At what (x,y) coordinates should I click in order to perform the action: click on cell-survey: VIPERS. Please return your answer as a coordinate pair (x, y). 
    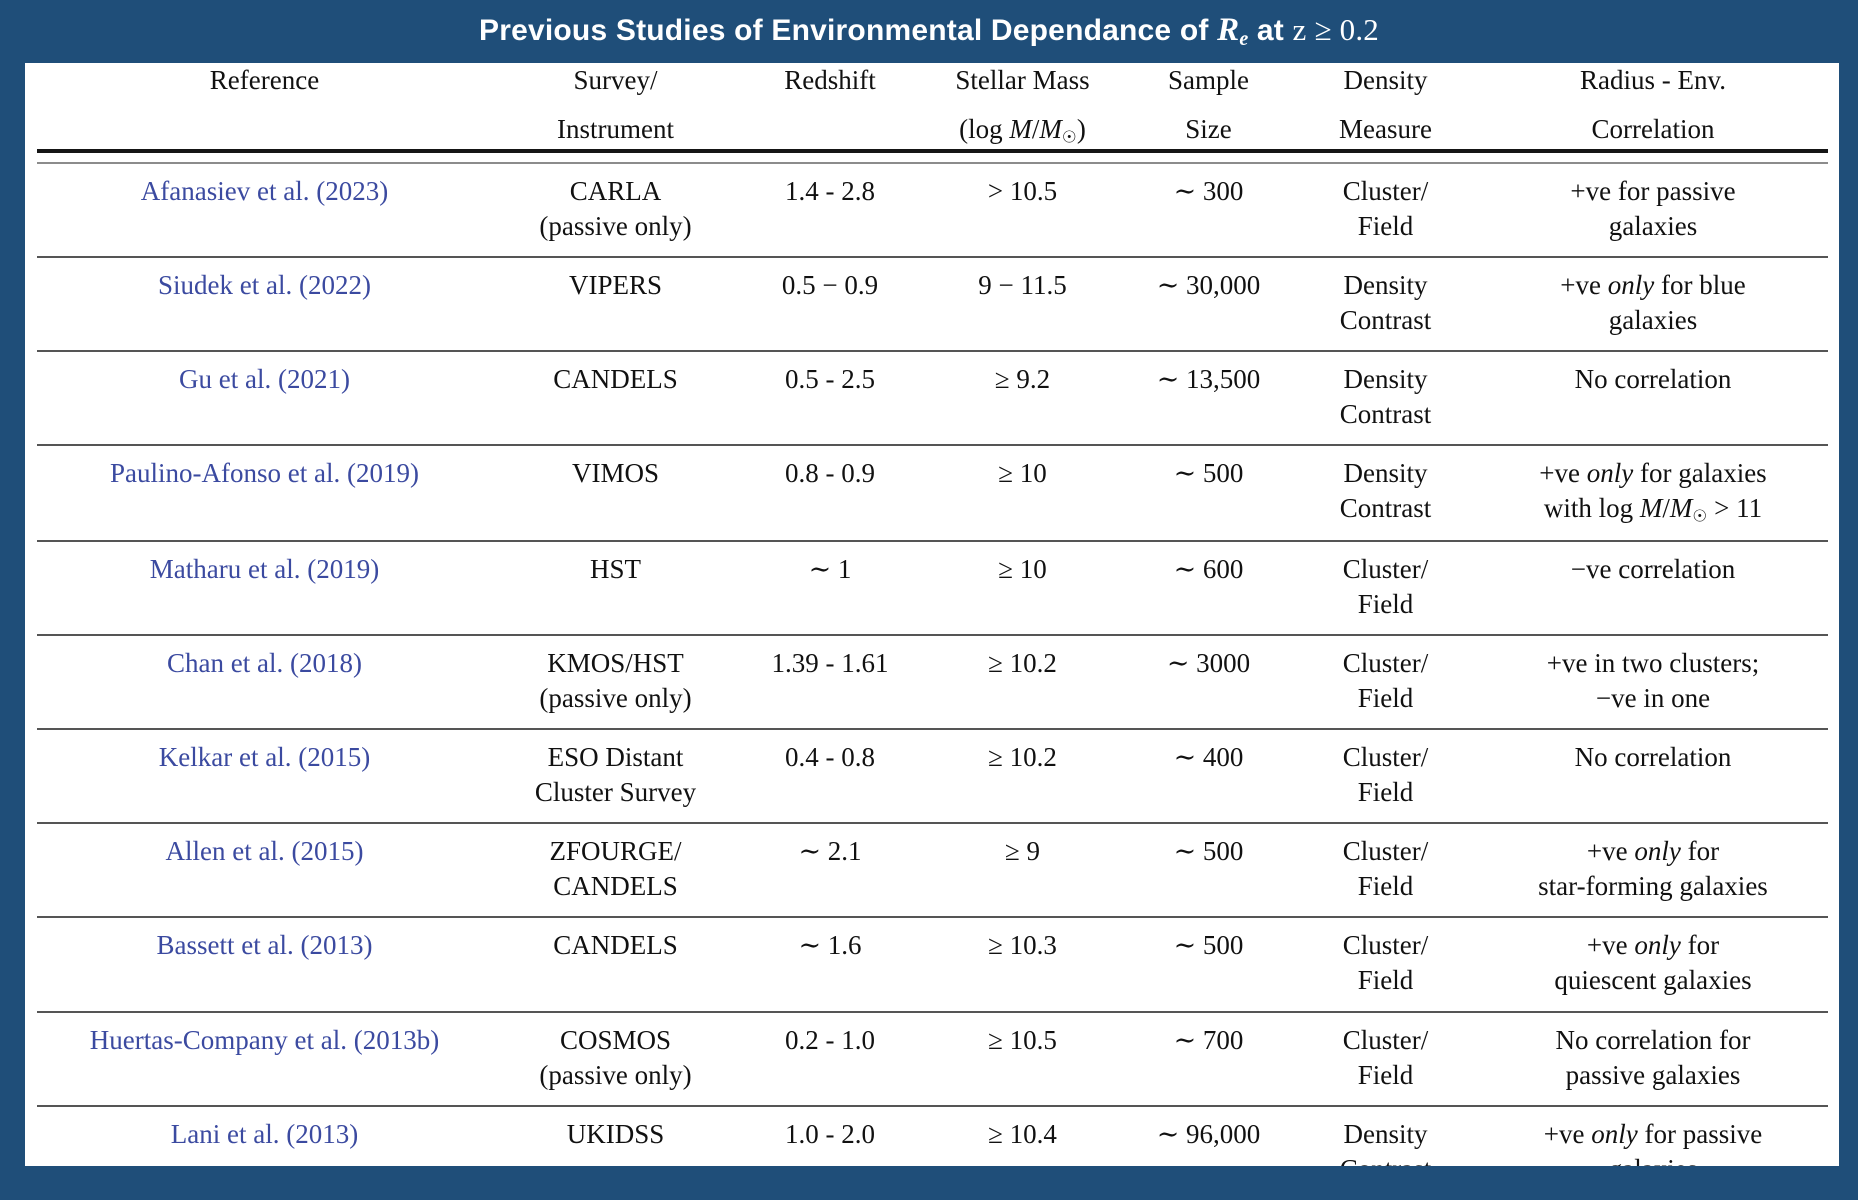
    Looking at the image, I should click on (615, 303).